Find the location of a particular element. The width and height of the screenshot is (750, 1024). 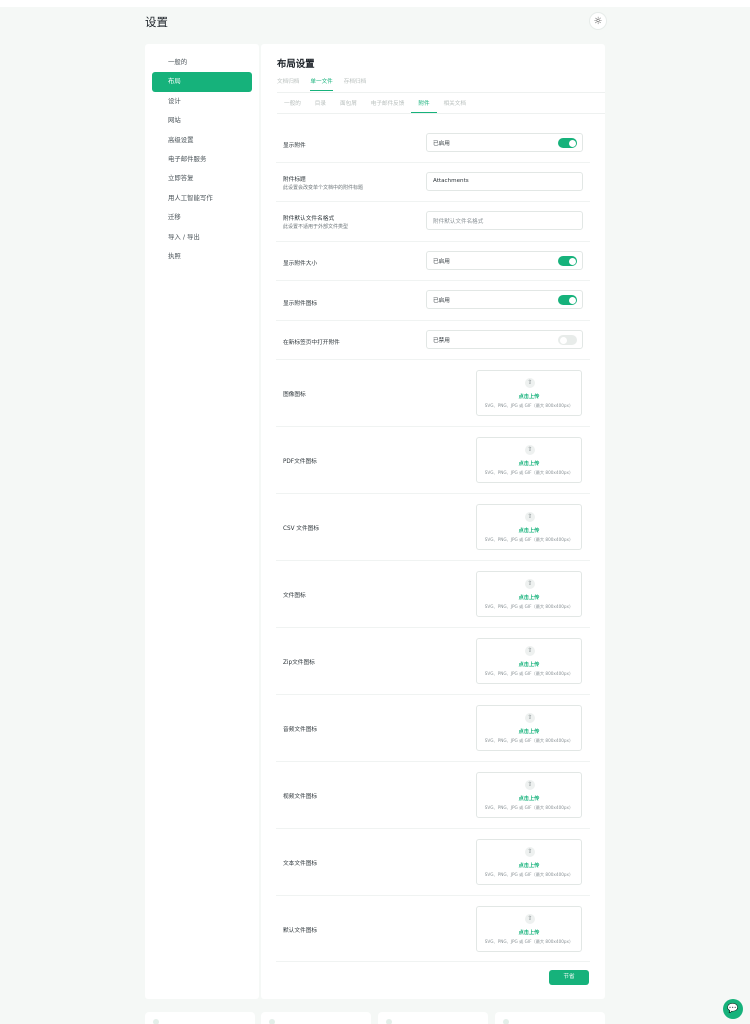

open-new-tab-control: 已禁用 is located at coordinates (504, 339).